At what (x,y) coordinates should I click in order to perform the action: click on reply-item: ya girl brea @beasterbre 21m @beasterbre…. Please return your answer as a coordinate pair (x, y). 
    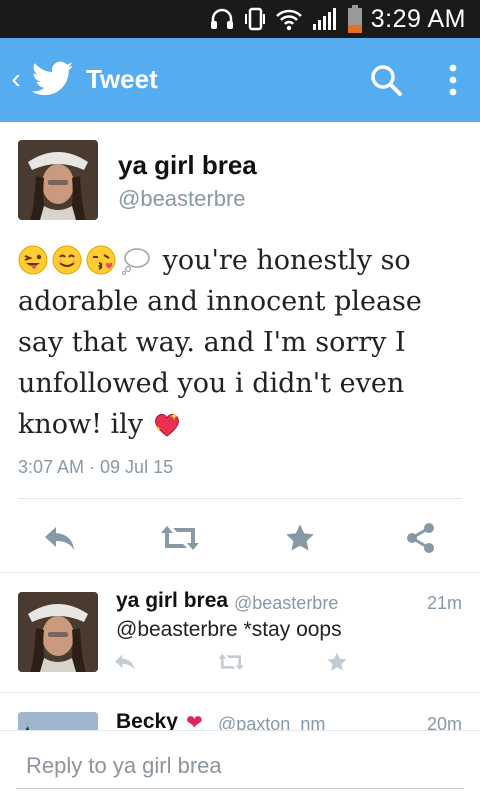
    Looking at the image, I should click on (240, 633).